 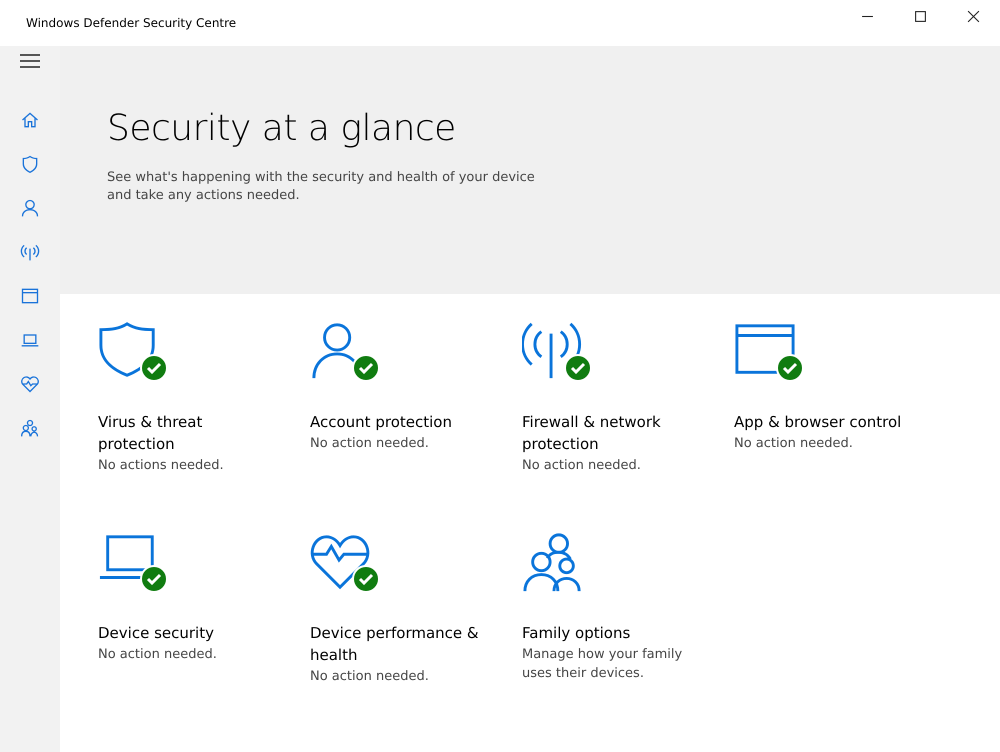 What do you see at coordinates (183, 434) in the screenshot?
I see `tile-title-link: Virus & threat protection` at bounding box center [183, 434].